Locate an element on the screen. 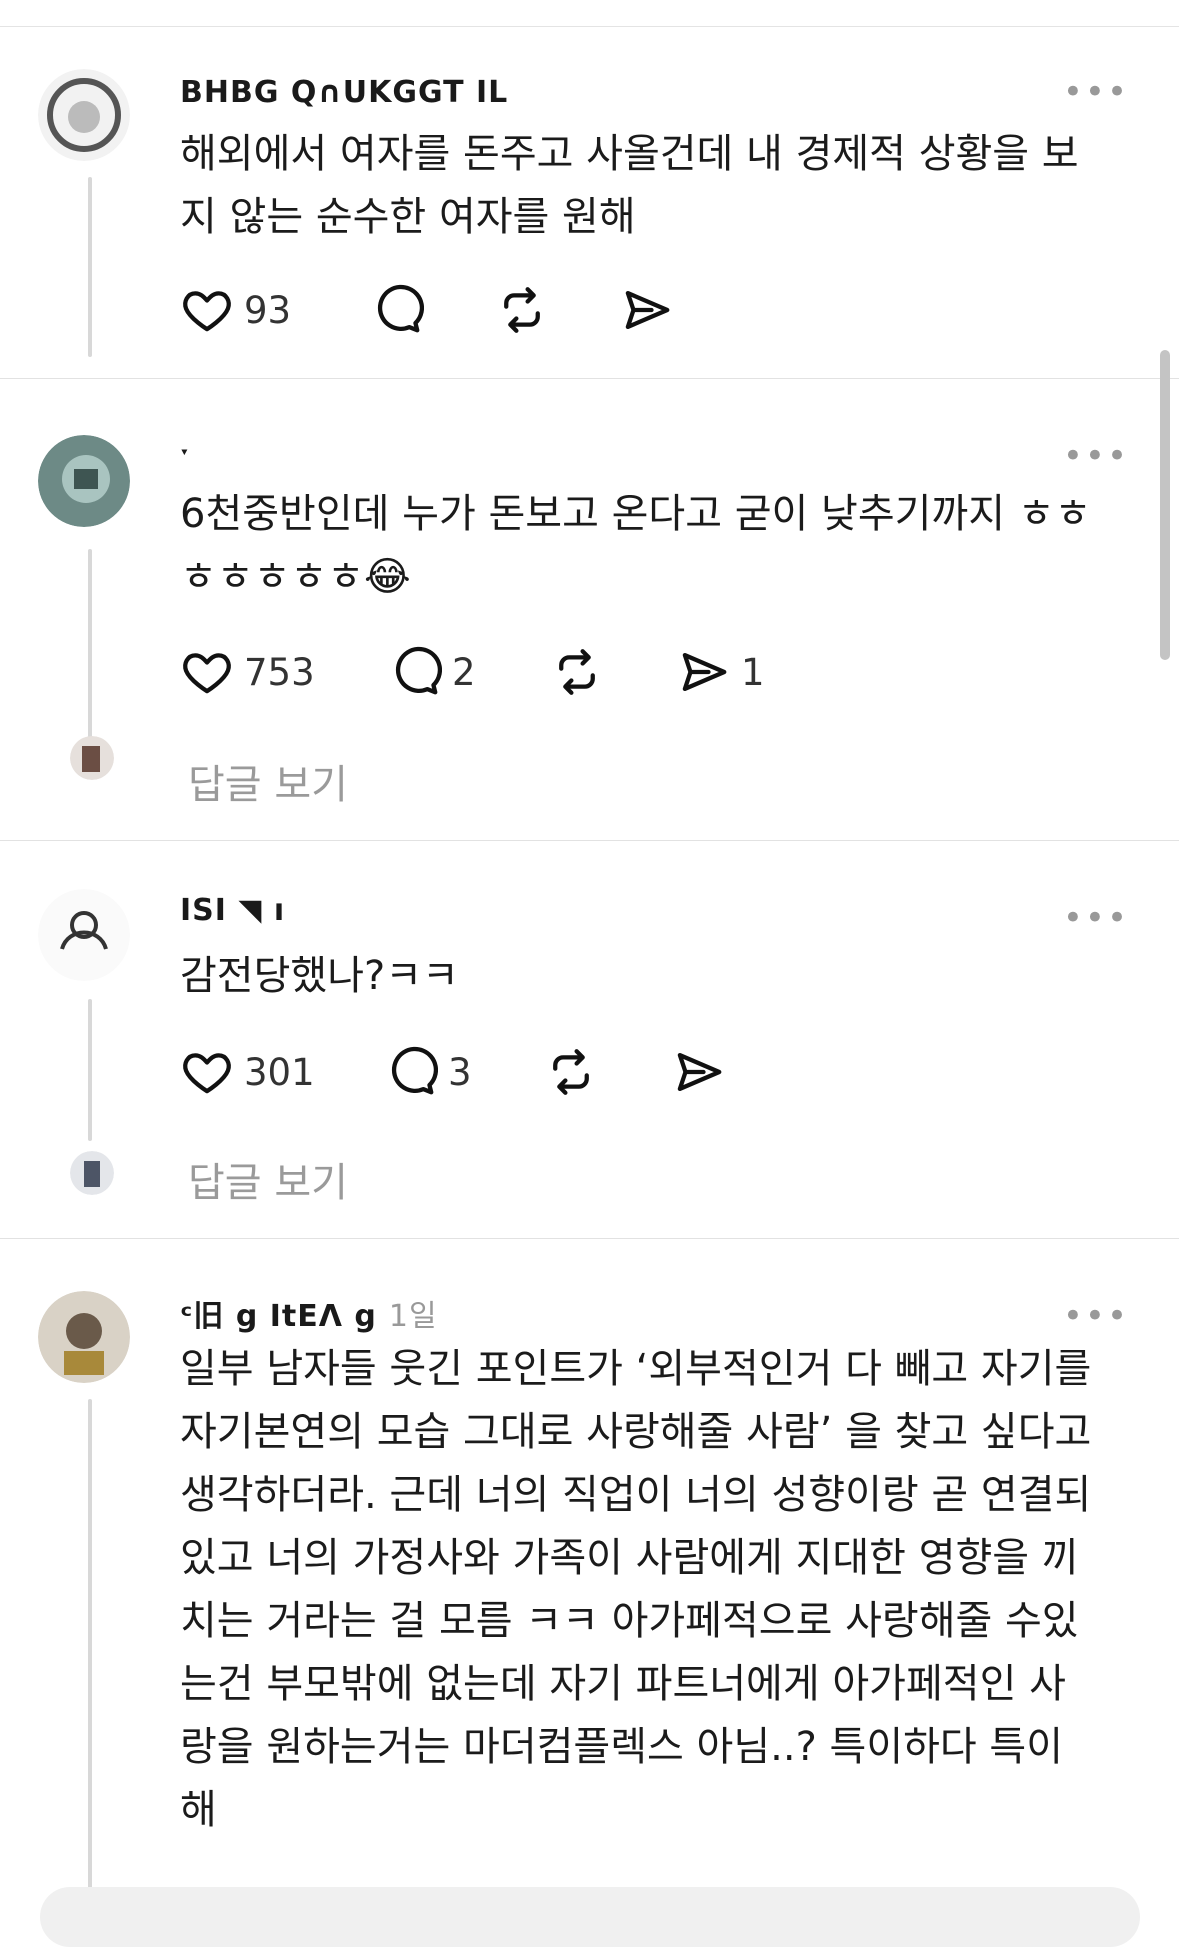 This screenshot has width=1179, height=1947. post-text: 6천중반인데 누가 돈보고 온다고 굳이 낮추기까지 ㅎㅎ ㅎㅎㅎㅎㅎ😂 is located at coordinates (636, 545).